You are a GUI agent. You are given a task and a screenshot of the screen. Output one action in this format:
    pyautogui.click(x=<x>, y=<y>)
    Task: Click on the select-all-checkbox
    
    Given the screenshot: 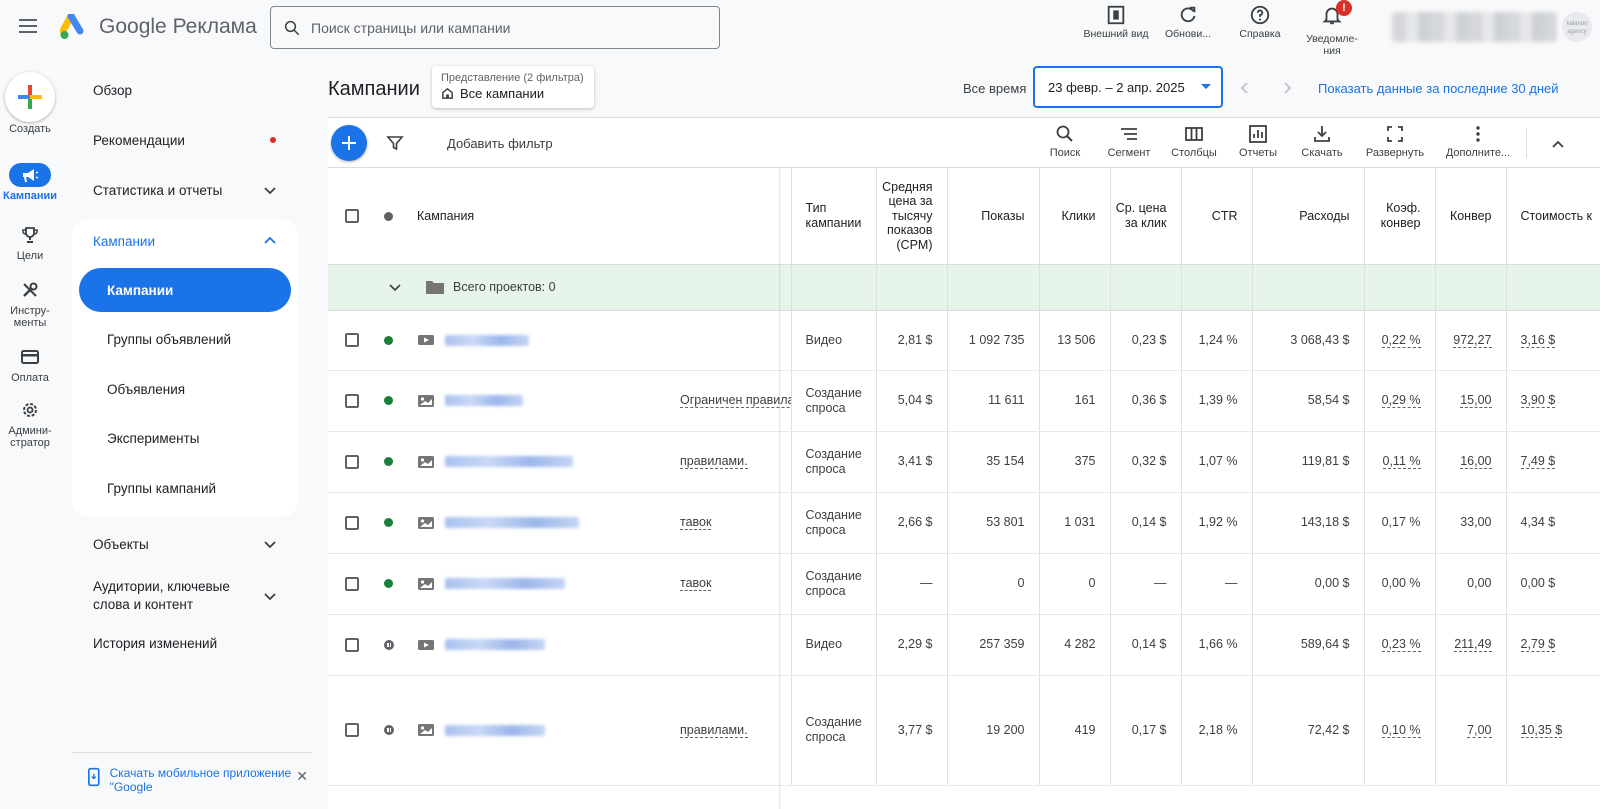 What is the action you would take?
    pyautogui.click(x=352, y=216)
    